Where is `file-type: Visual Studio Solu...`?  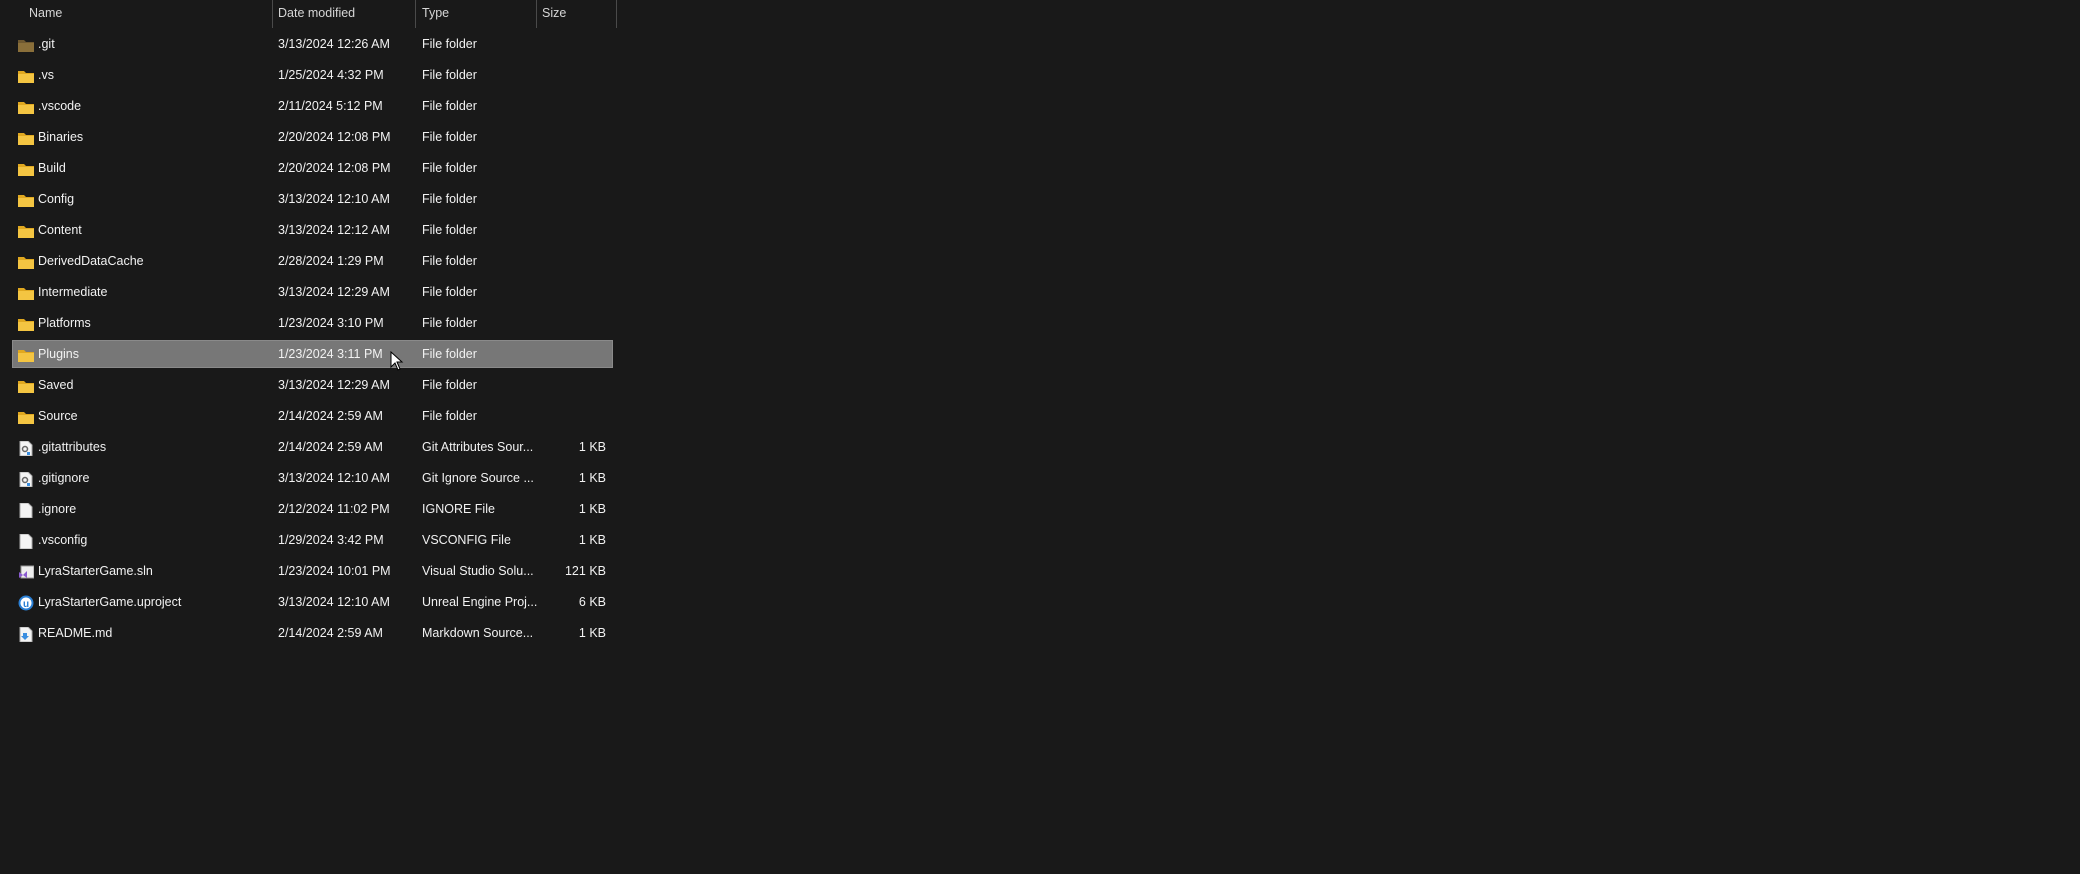 file-type: Visual Studio Solu... is located at coordinates (478, 571).